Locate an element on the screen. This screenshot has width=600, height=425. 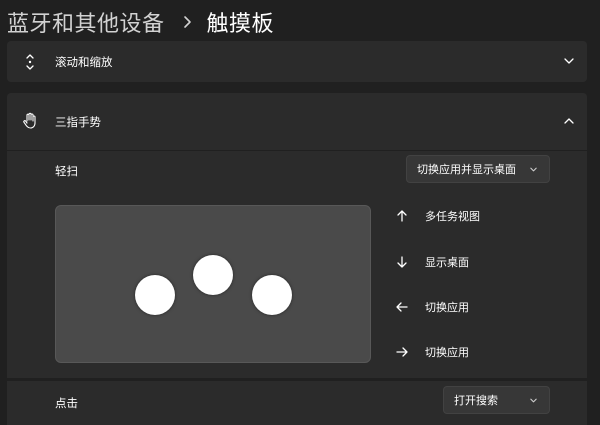
breadcrumb: 蓝牙和其他设备 触摸板 is located at coordinates (140, 22).